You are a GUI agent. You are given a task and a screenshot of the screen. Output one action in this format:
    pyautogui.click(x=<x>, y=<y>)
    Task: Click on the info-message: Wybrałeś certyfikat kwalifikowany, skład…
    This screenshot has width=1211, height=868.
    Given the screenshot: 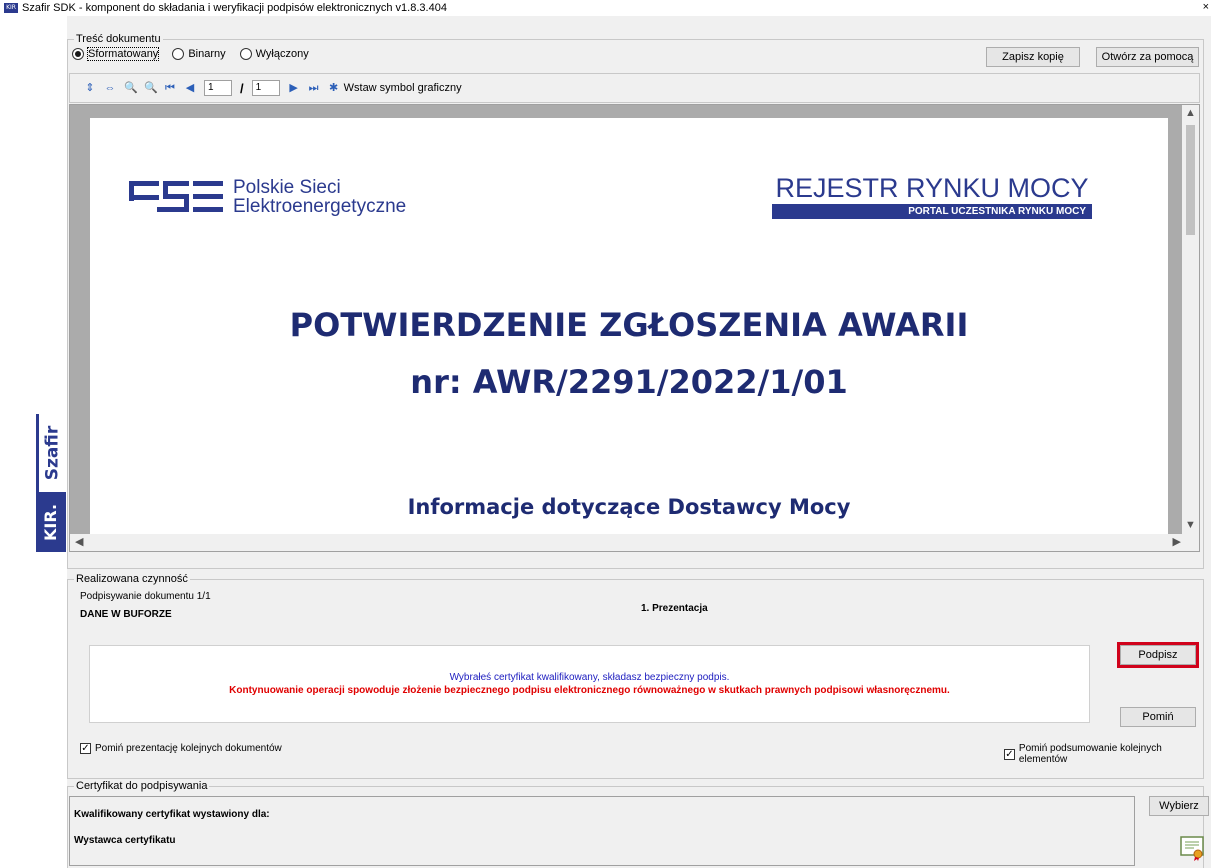 What is the action you would take?
    pyautogui.click(x=589, y=677)
    